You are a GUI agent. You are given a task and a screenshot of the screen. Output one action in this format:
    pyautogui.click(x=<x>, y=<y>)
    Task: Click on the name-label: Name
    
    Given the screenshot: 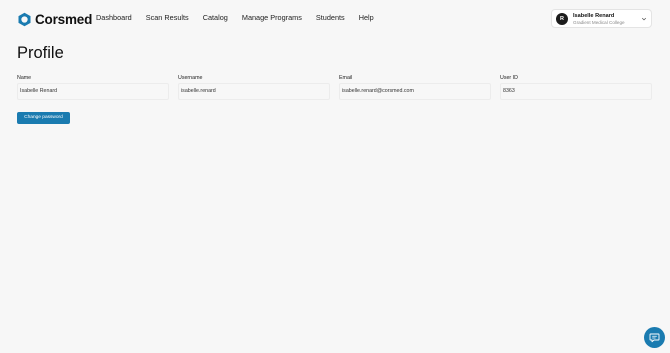 What is the action you would take?
    pyautogui.click(x=24, y=78)
    